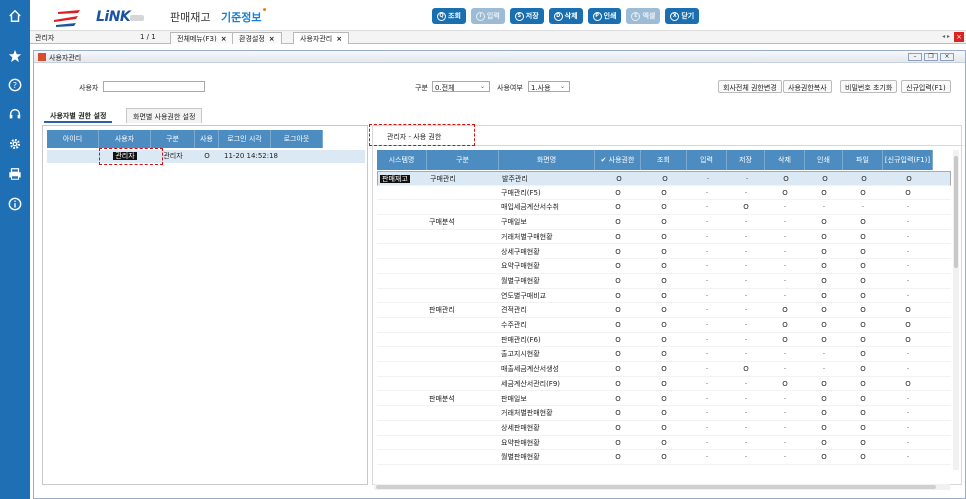 This screenshot has width=966, height=499. What do you see at coordinates (824, 160) in the screenshot?
I see `perm-col-header: 인쇄` at bounding box center [824, 160].